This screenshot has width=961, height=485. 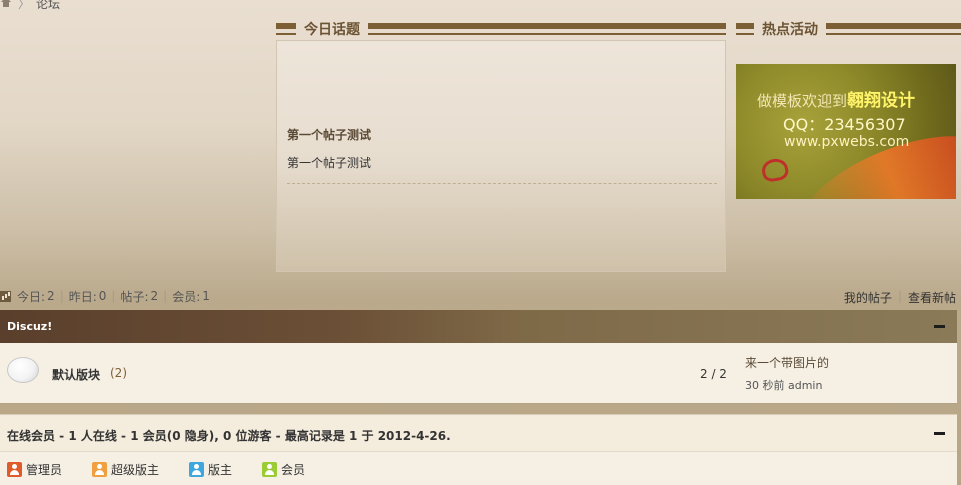 I want to click on legend-super-moderator: 超级版主, so click(x=125, y=469).